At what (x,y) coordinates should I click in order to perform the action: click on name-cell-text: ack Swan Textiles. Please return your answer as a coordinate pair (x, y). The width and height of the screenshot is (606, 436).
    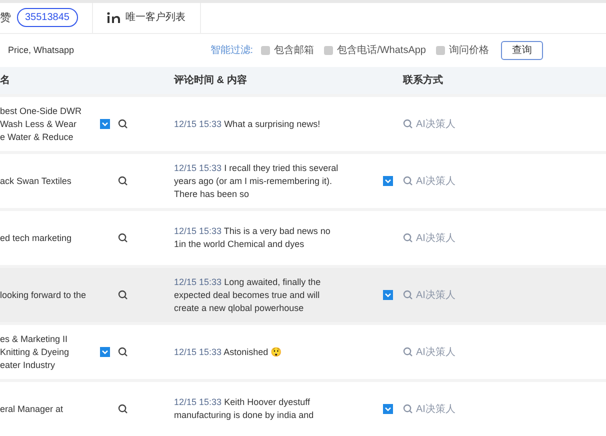
    Looking at the image, I should click on (36, 181).